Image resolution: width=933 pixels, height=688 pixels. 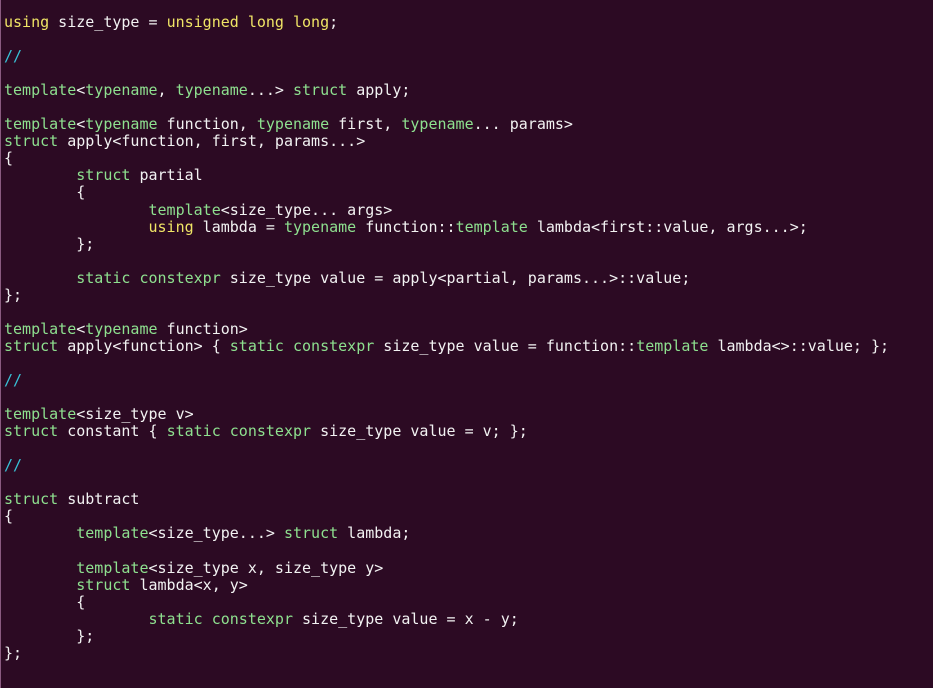 What do you see at coordinates (406, 618) in the screenshot?
I see `code-token-normal: size_type value = x - y;` at bounding box center [406, 618].